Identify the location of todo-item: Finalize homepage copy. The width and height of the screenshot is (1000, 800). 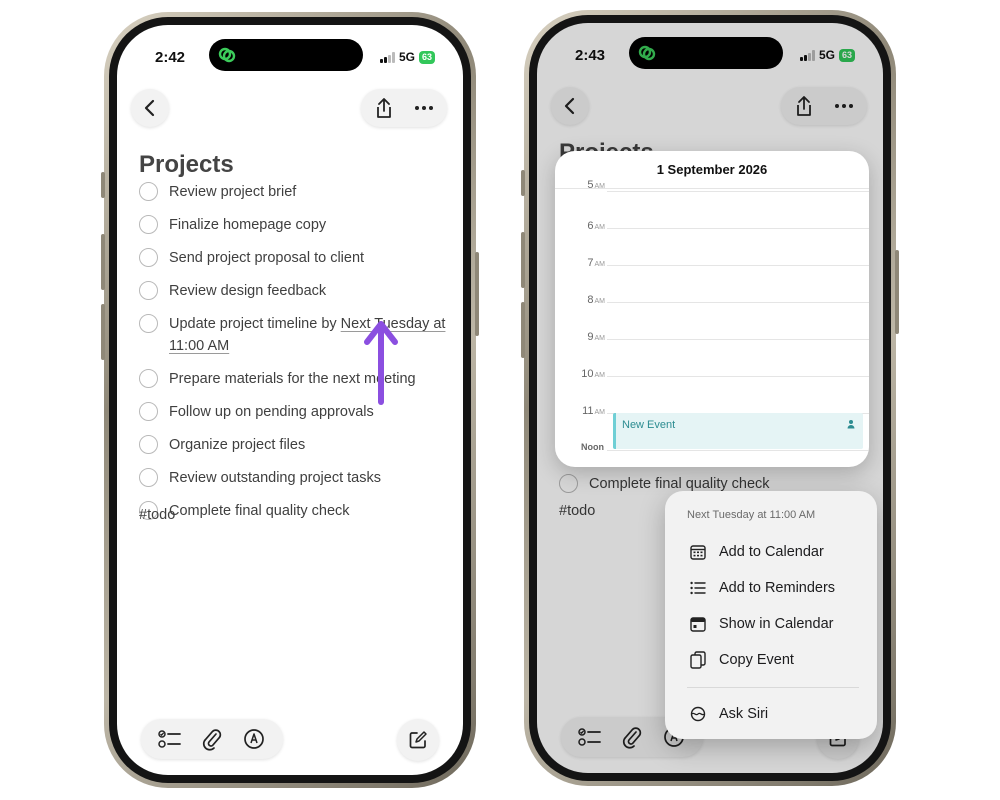
(294, 225).